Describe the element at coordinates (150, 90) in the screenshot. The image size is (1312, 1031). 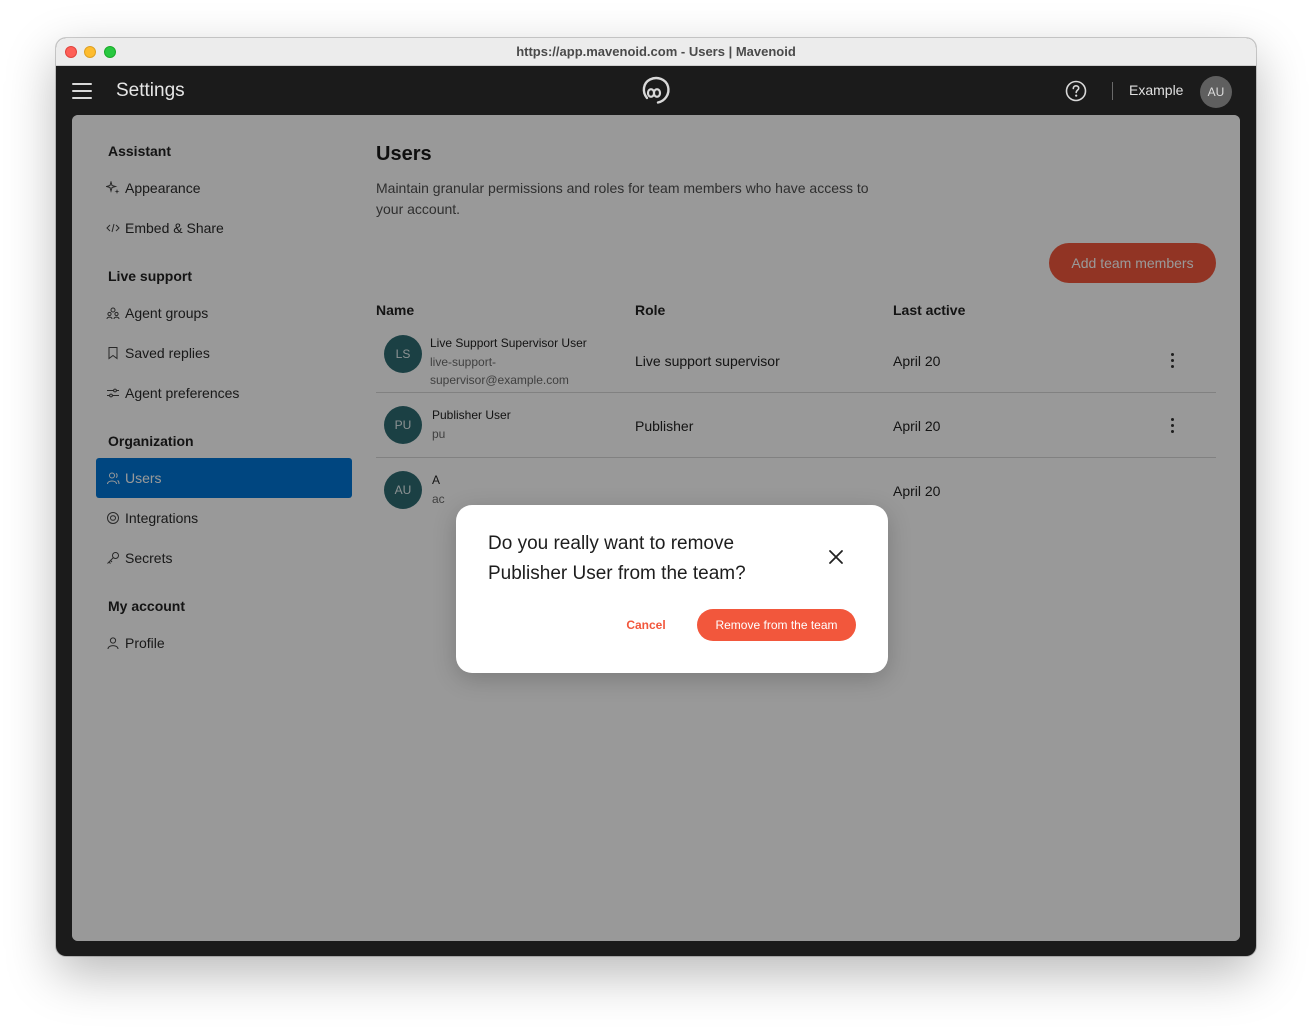
I see `app-title: Settings` at that location.